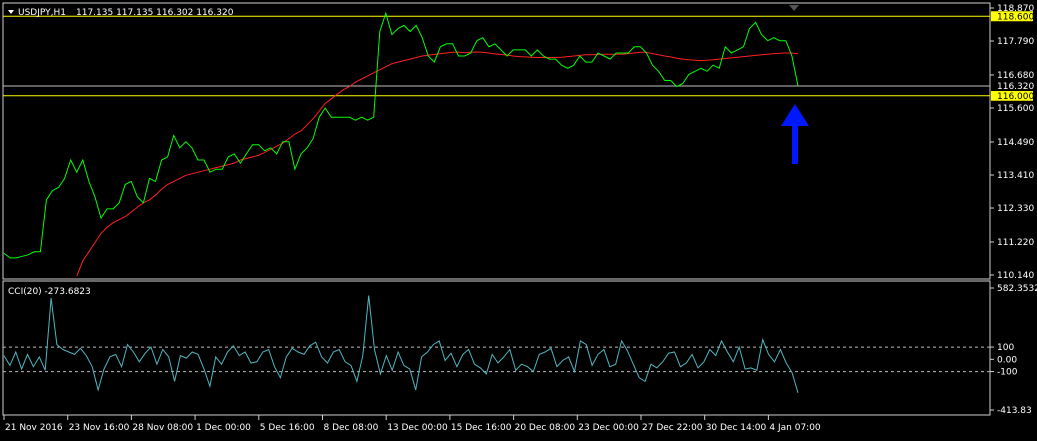 Image resolution: width=1037 pixels, height=441 pixels. I want to click on cci-tick-label: 0.00, so click(1007, 360).